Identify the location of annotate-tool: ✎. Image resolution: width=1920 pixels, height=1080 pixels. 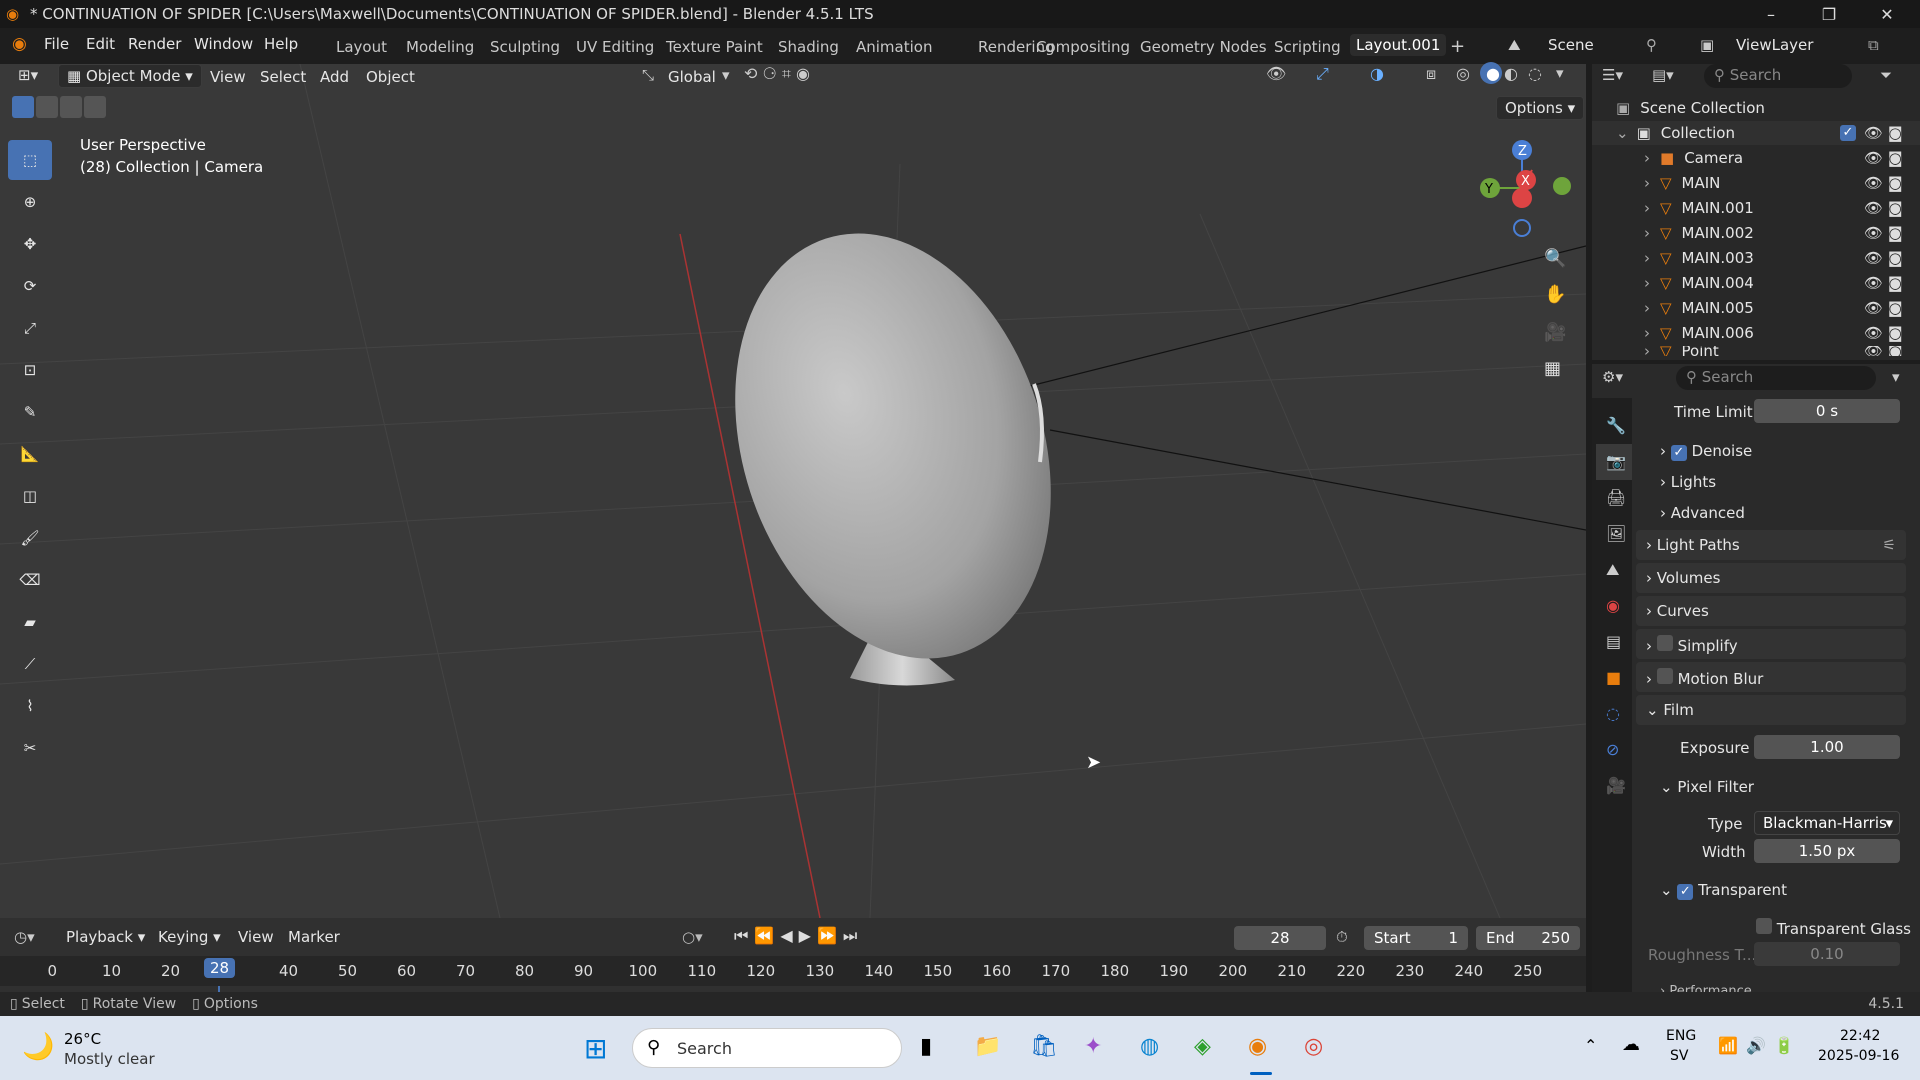
(30, 412).